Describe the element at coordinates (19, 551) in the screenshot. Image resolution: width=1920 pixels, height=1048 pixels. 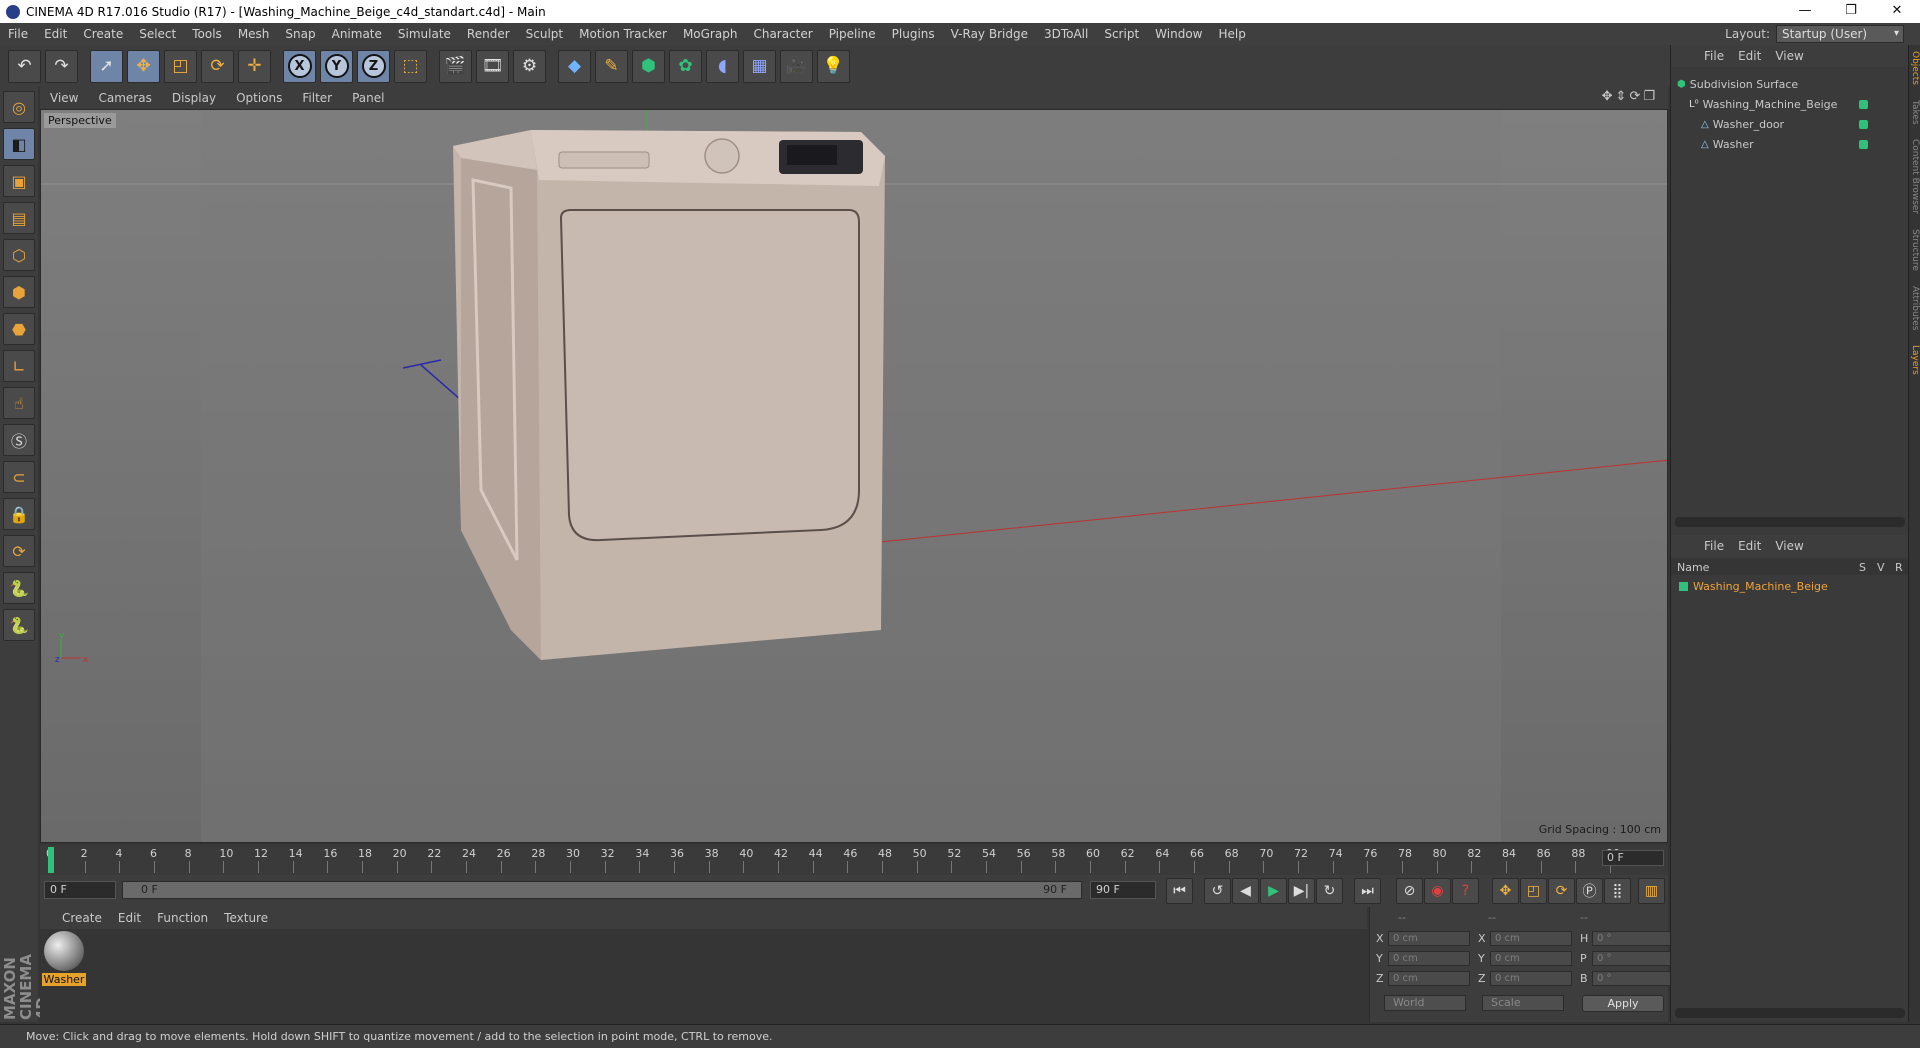
I see `planar-workplane-icon: ⟳` at that location.